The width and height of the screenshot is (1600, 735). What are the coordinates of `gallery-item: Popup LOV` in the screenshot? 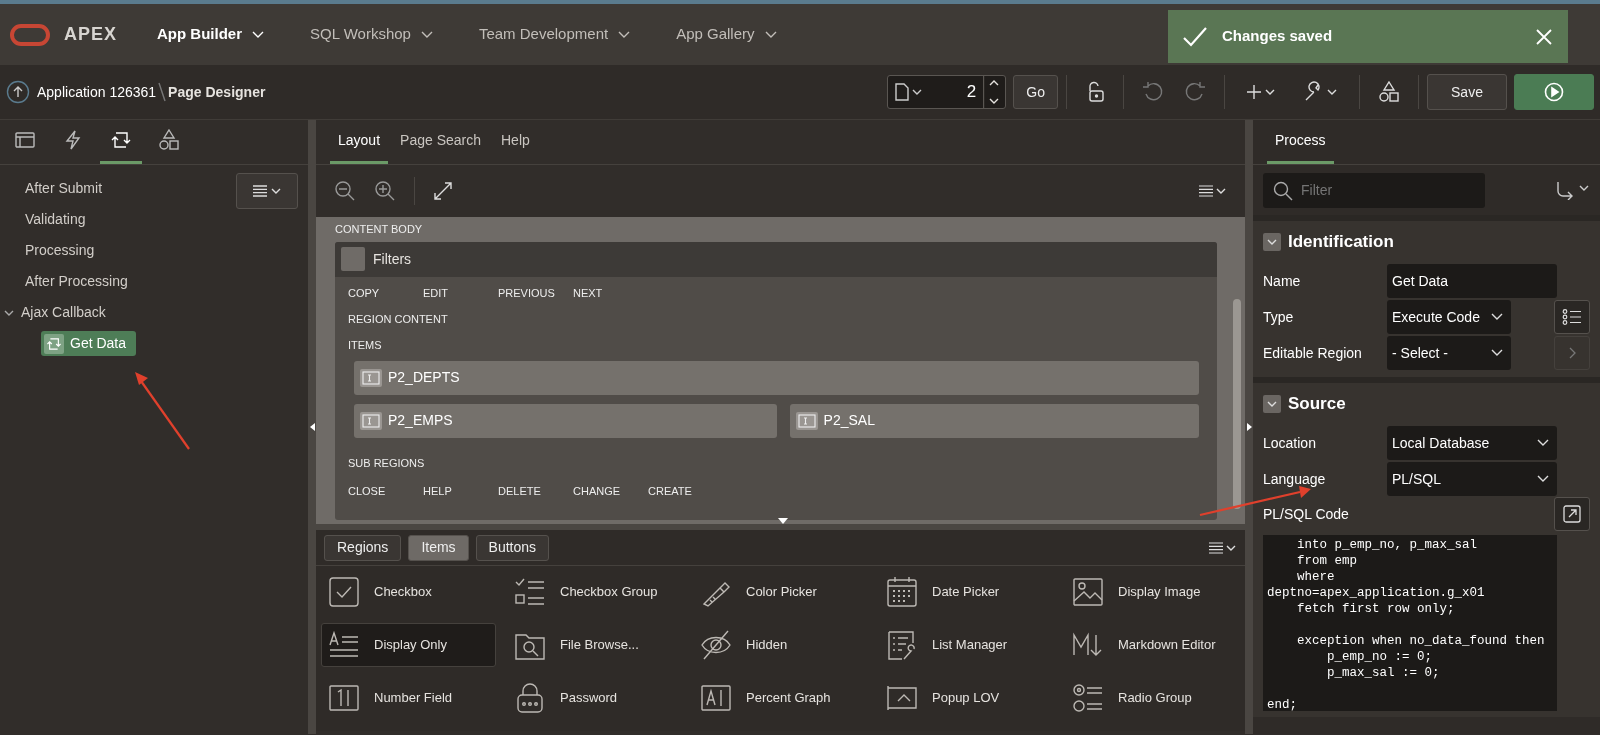 It's located at (966, 698).